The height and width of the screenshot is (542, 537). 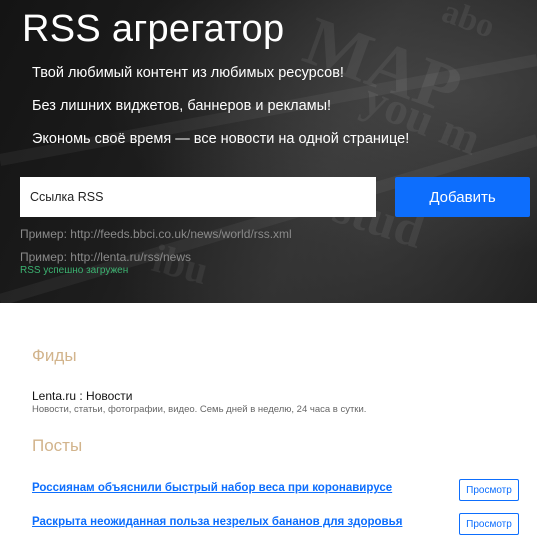 I want to click on rss-url-input, so click(x=198, y=197).